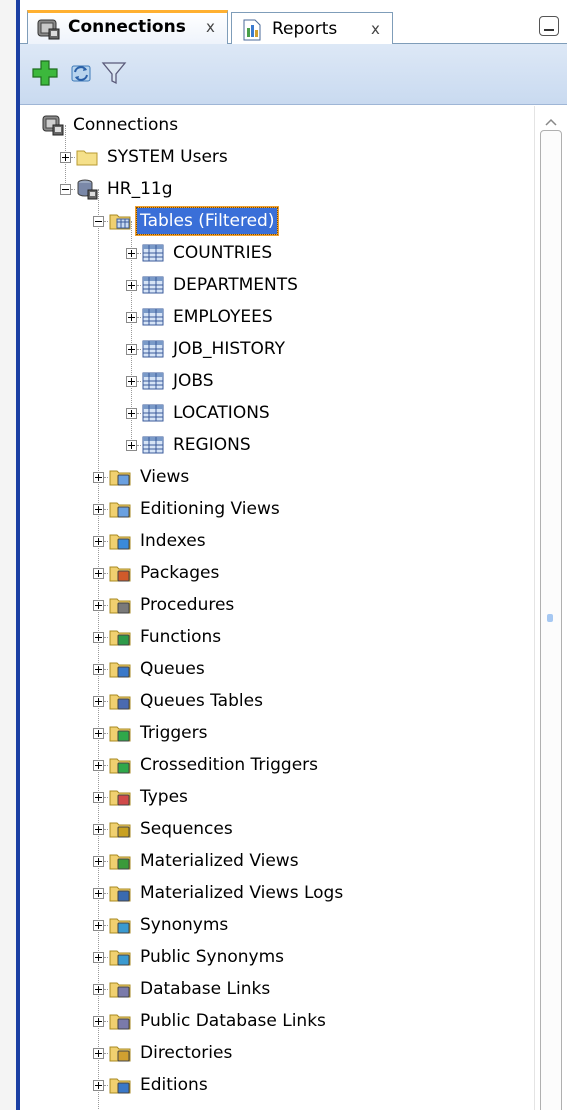  What do you see at coordinates (187, 605) in the screenshot?
I see `tree-node-label: Procedures` at bounding box center [187, 605].